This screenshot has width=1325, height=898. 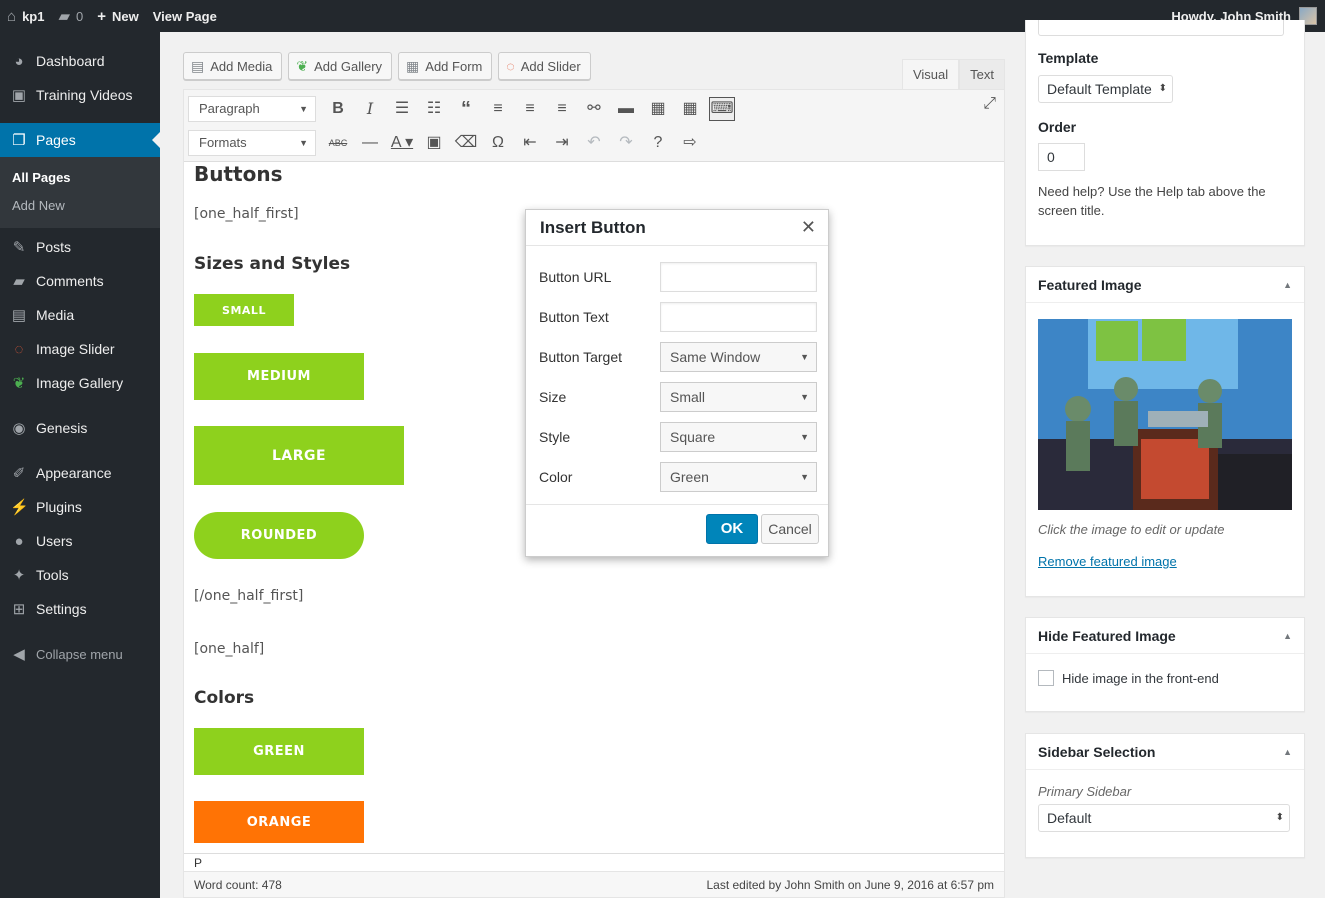 What do you see at coordinates (80, 609) in the screenshot?
I see `menu-settings: ⊞ Settings` at bounding box center [80, 609].